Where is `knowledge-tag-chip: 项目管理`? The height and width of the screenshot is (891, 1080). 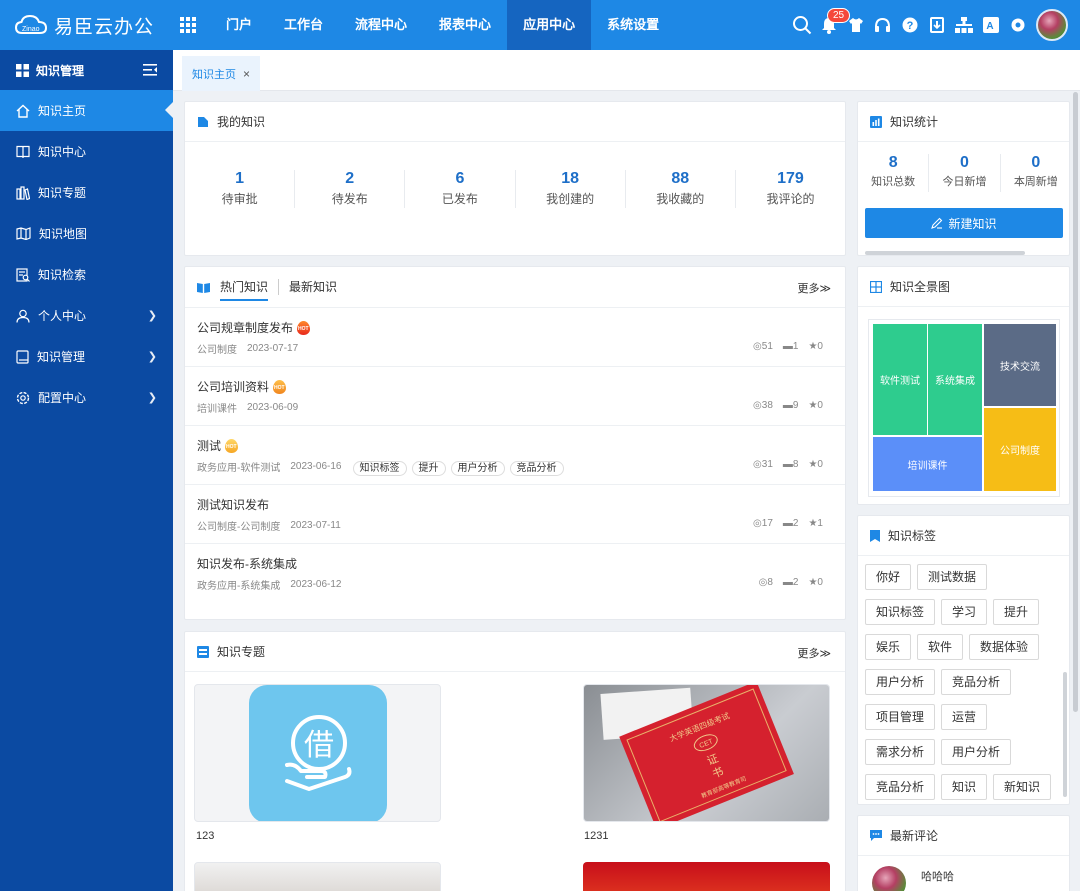
knowledge-tag-chip: 项目管理 is located at coordinates (900, 717).